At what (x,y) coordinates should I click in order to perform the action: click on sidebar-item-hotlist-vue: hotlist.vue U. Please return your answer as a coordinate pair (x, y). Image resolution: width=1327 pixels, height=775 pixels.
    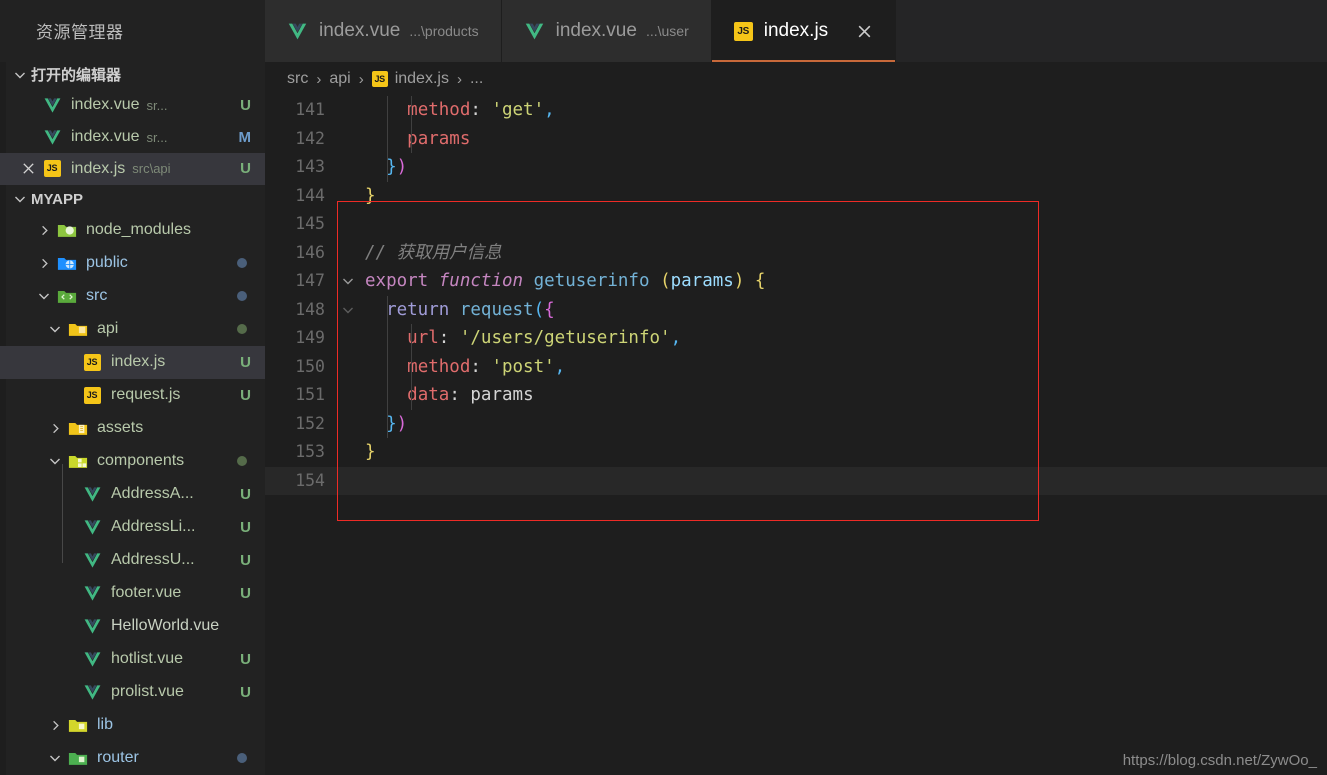
    Looking at the image, I should click on (132, 659).